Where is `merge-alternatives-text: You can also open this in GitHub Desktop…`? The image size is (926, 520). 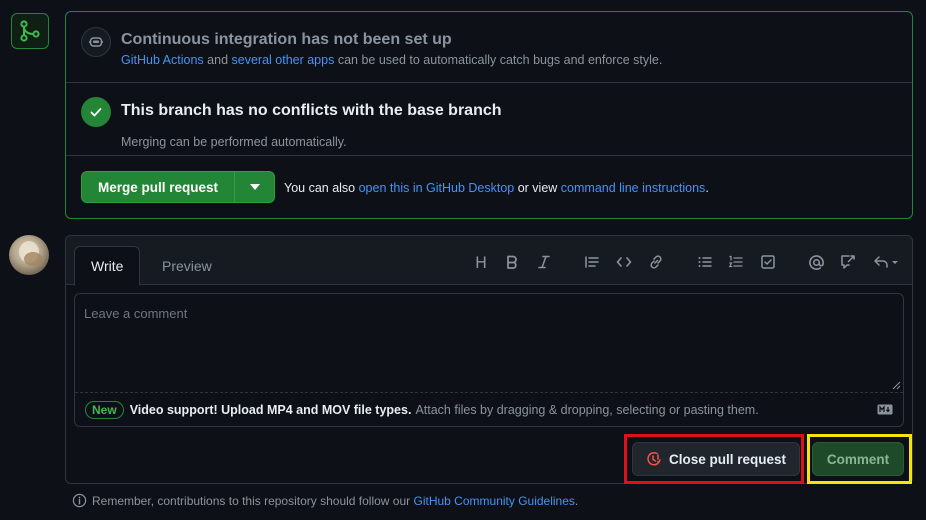 merge-alternatives-text: You can also open this in GitHub Desktop… is located at coordinates (496, 188).